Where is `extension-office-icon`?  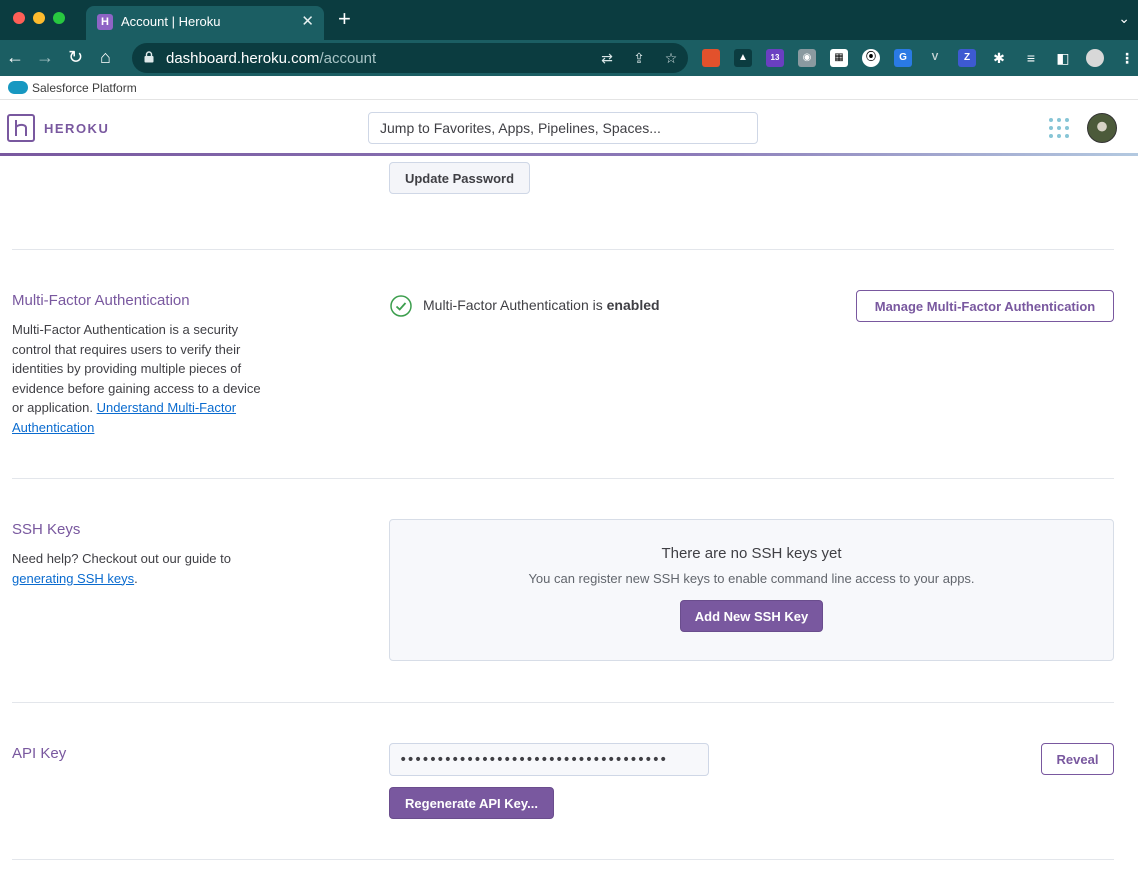
extension-office-icon is located at coordinates (711, 58).